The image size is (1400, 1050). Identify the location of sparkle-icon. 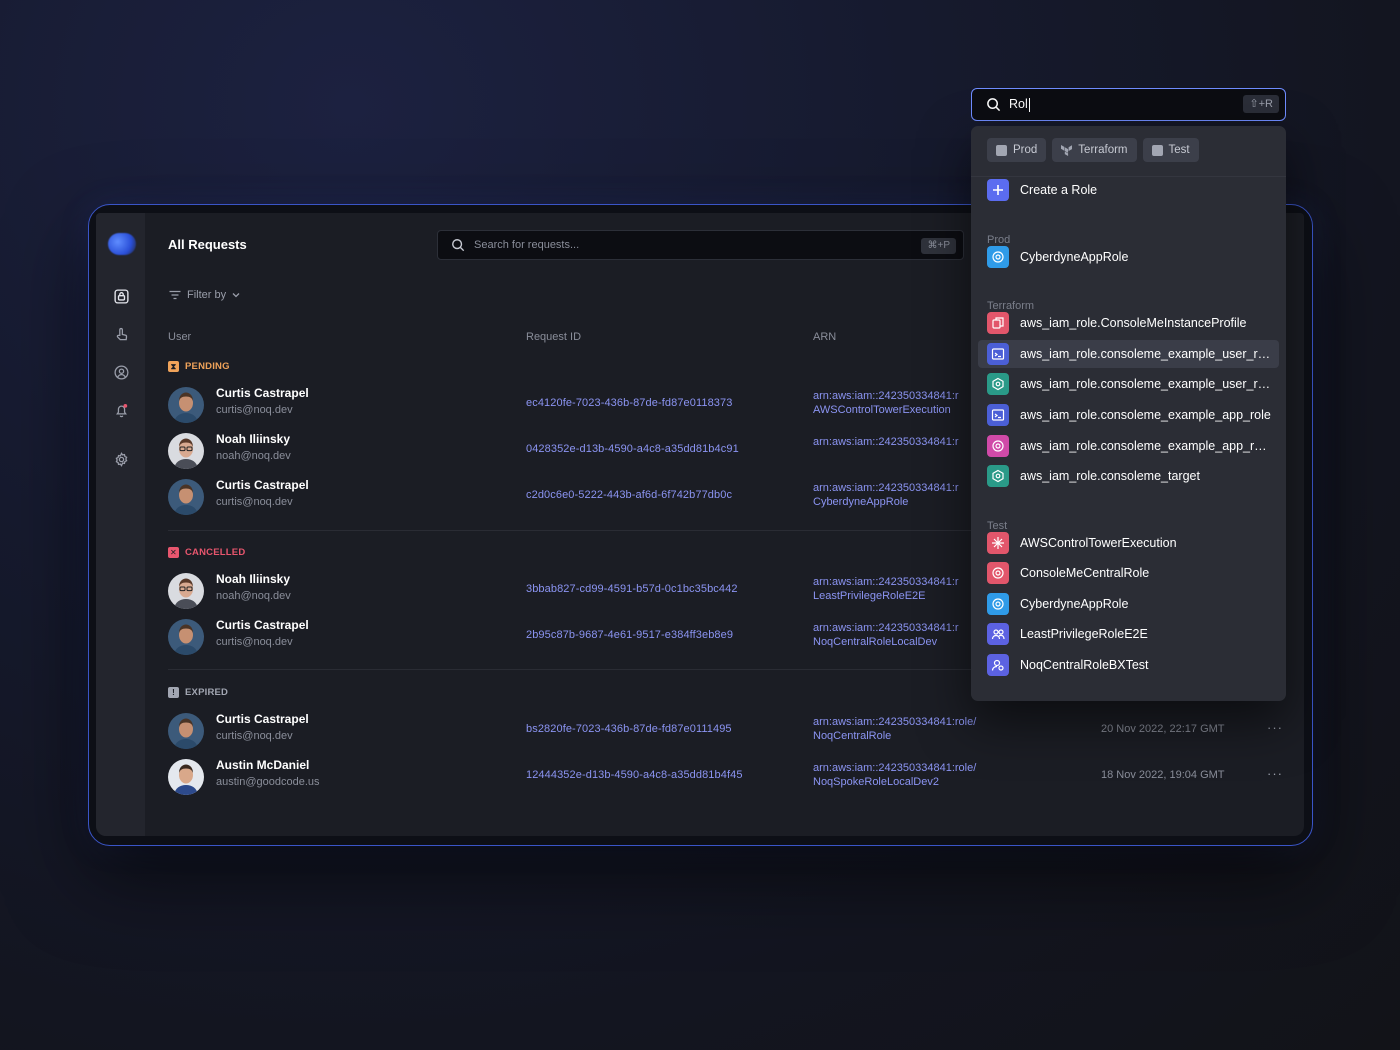
(998, 543).